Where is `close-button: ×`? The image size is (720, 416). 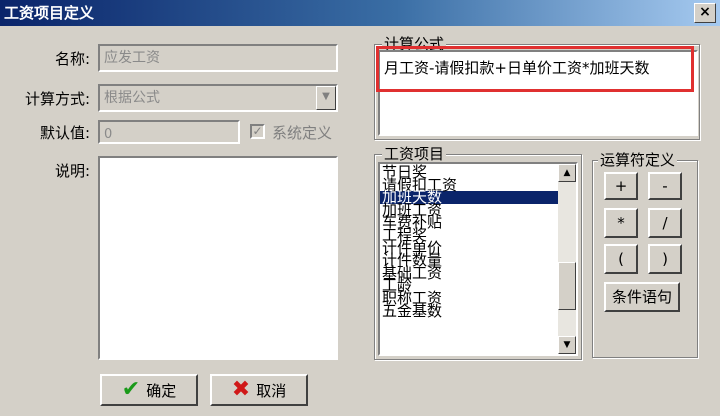
close-button: × is located at coordinates (705, 13).